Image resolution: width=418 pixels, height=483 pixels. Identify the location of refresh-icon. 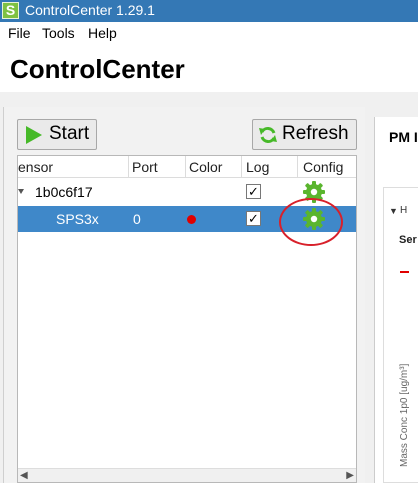
(268, 135).